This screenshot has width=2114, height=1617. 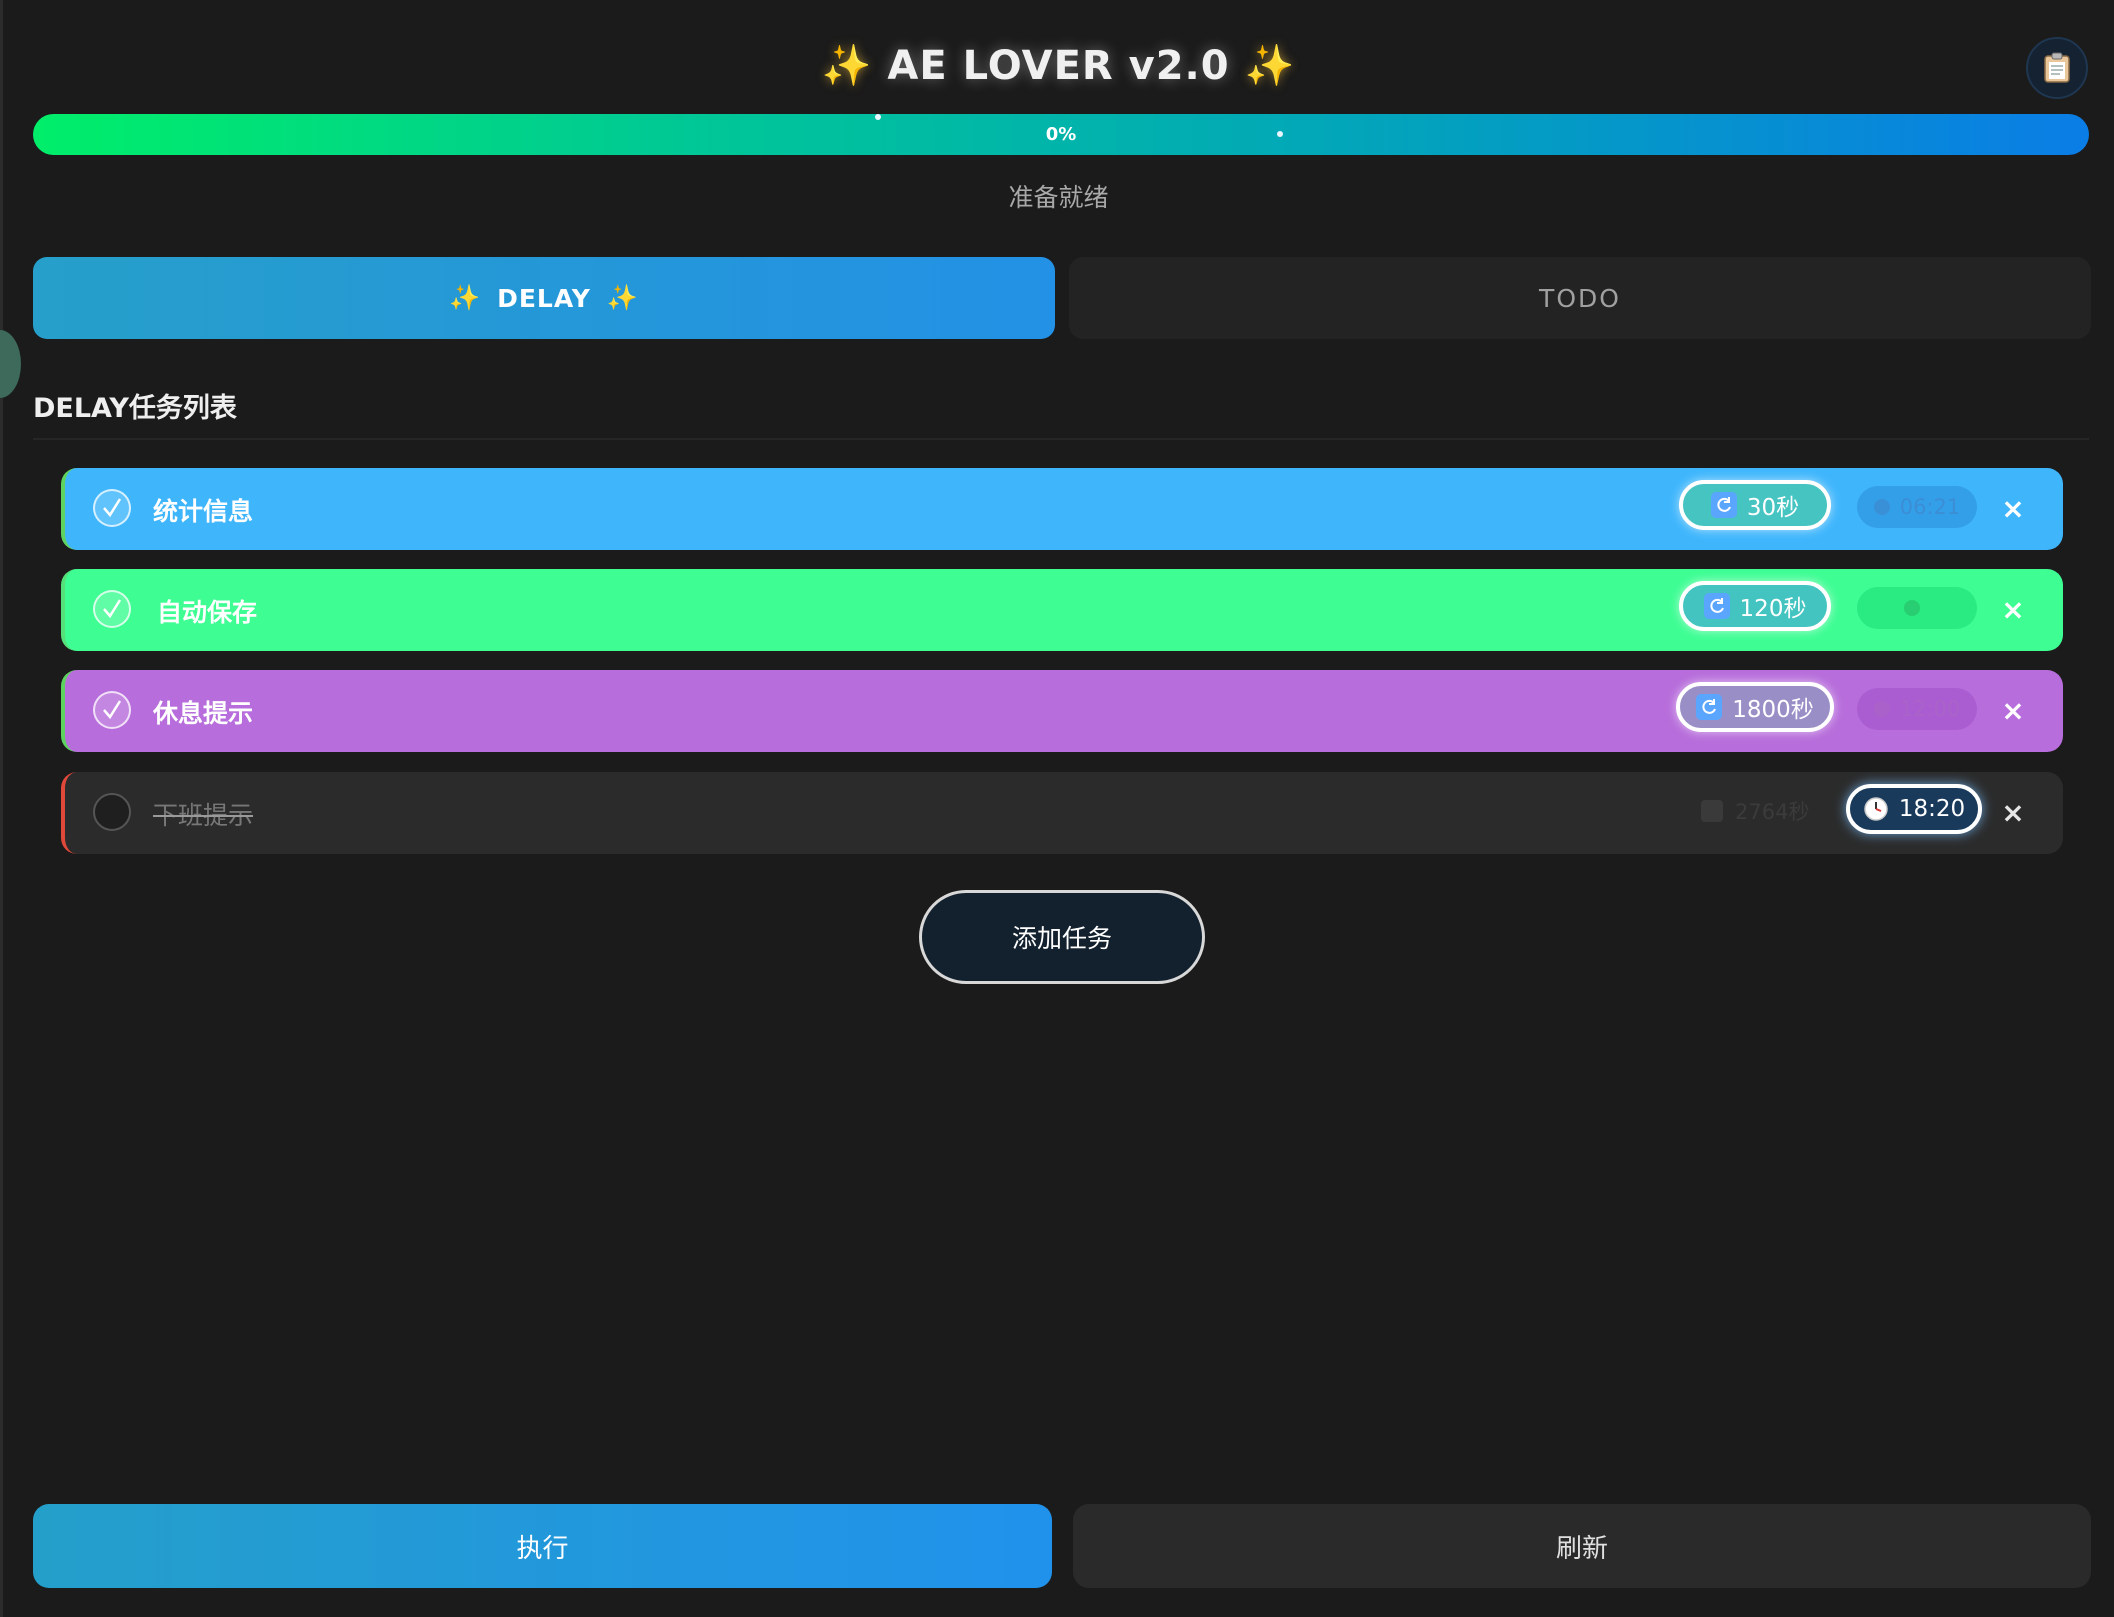 What do you see at coordinates (203, 511) in the screenshot?
I see `task-name: 统计信息` at bounding box center [203, 511].